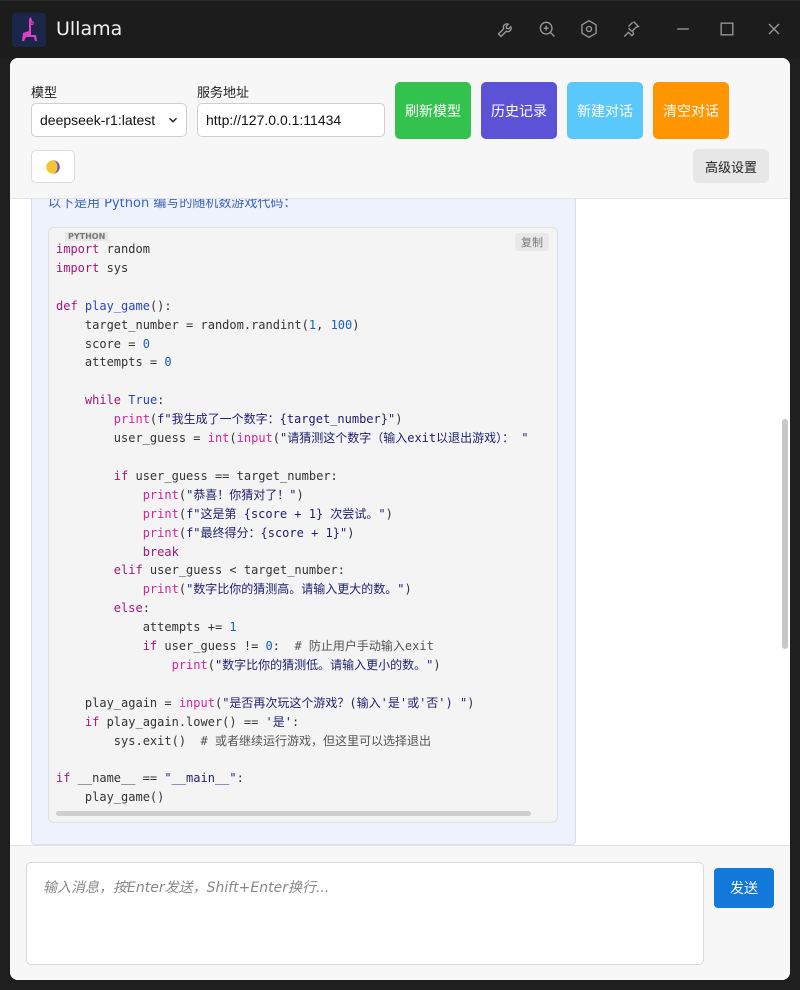 This screenshot has width=800, height=990. What do you see at coordinates (293, 813) in the screenshot?
I see `code-horizontal-scrollbar` at bounding box center [293, 813].